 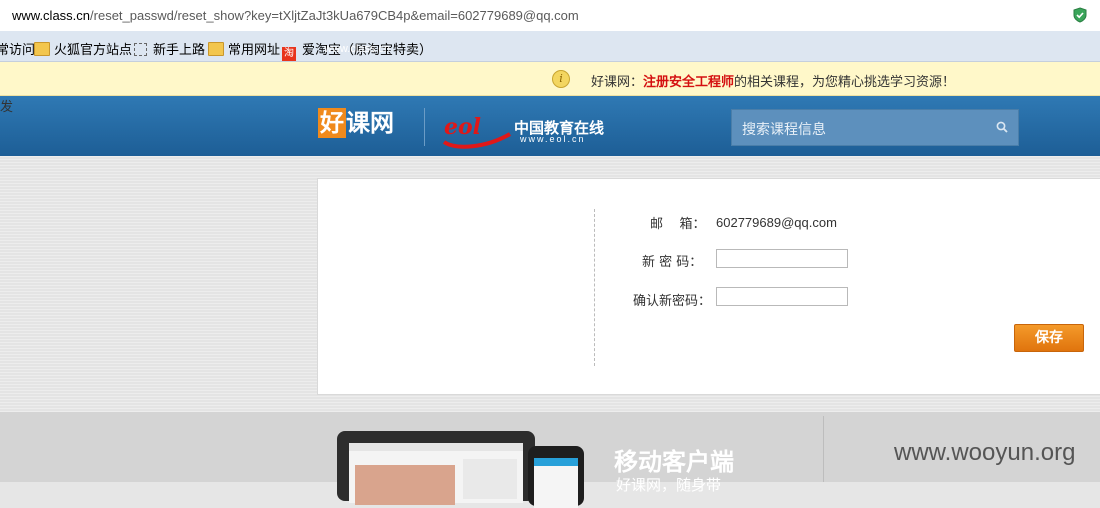 What do you see at coordinates (51, 15) in the screenshot?
I see `url-host: www.class.cn` at bounding box center [51, 15].